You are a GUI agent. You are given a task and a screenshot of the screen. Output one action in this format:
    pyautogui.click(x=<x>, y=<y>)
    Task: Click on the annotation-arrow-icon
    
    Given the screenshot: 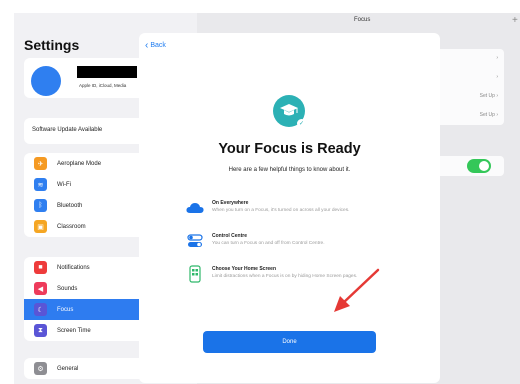 What is the action you would take?
    pyautogui.click(x=357, y=290)
    